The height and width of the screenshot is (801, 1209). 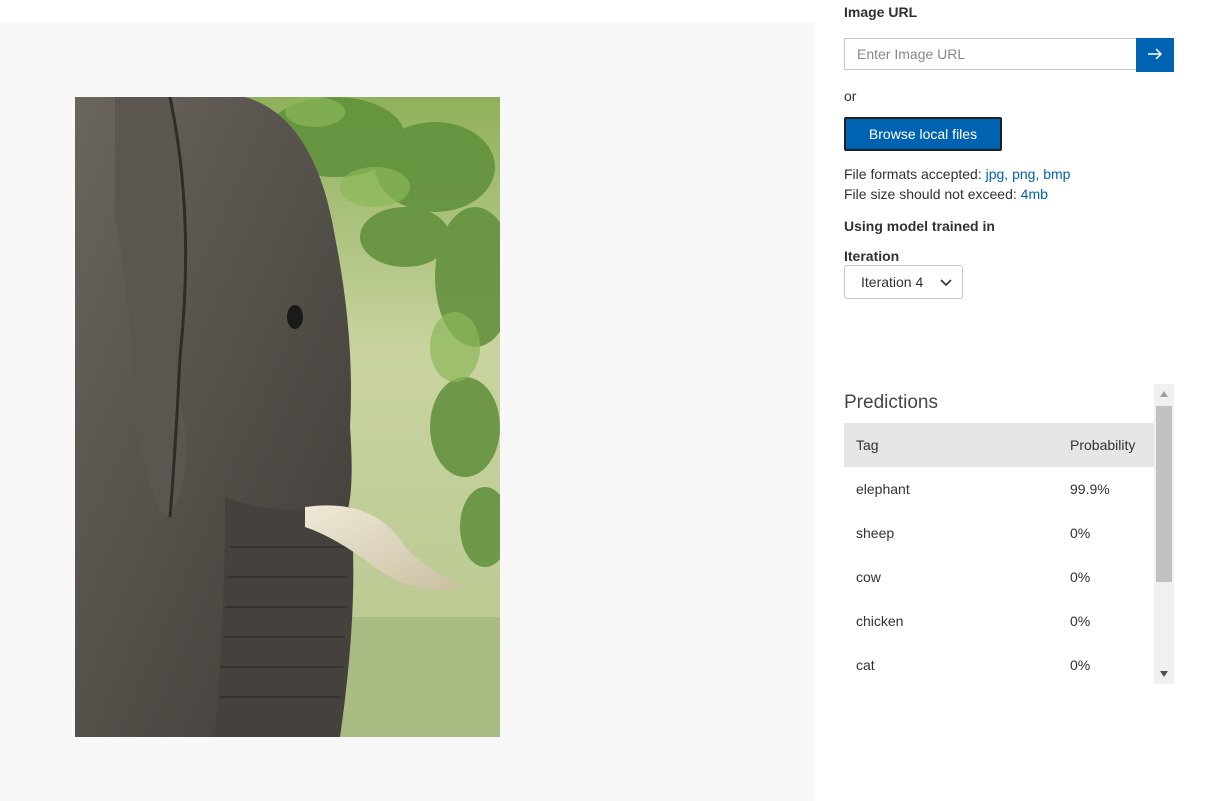 I want to click on scroll-down-arrow-icon, so click(x=1164, y=674).